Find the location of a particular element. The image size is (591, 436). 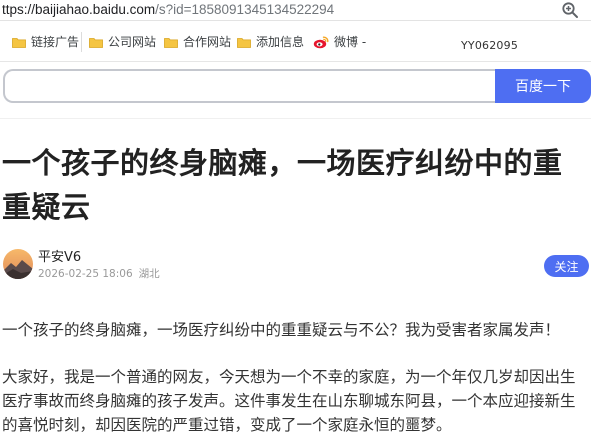

bookmark-folder-addinfo: 添加信息 is located at coordinates (270, 42).